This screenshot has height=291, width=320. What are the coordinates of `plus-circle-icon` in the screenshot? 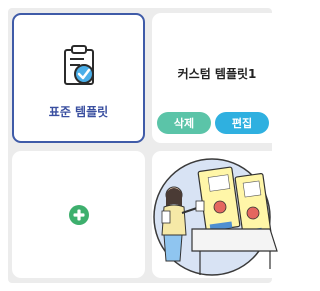 It's located at (78, 214).